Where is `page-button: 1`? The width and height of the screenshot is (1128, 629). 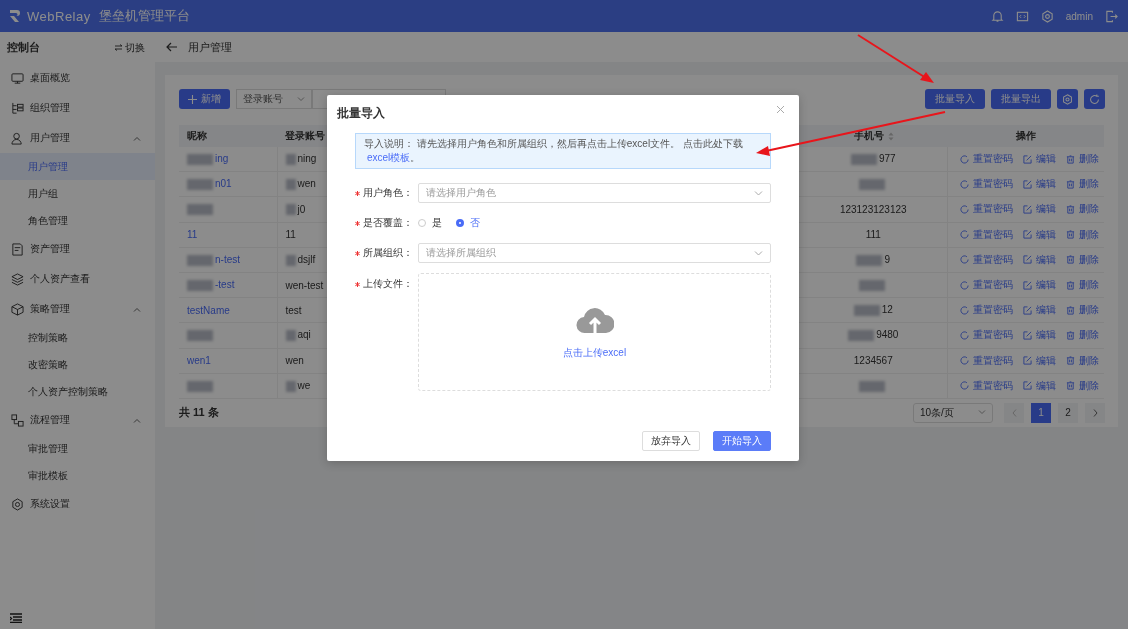 page-button: 1 is located at coordinates (1041, 412).